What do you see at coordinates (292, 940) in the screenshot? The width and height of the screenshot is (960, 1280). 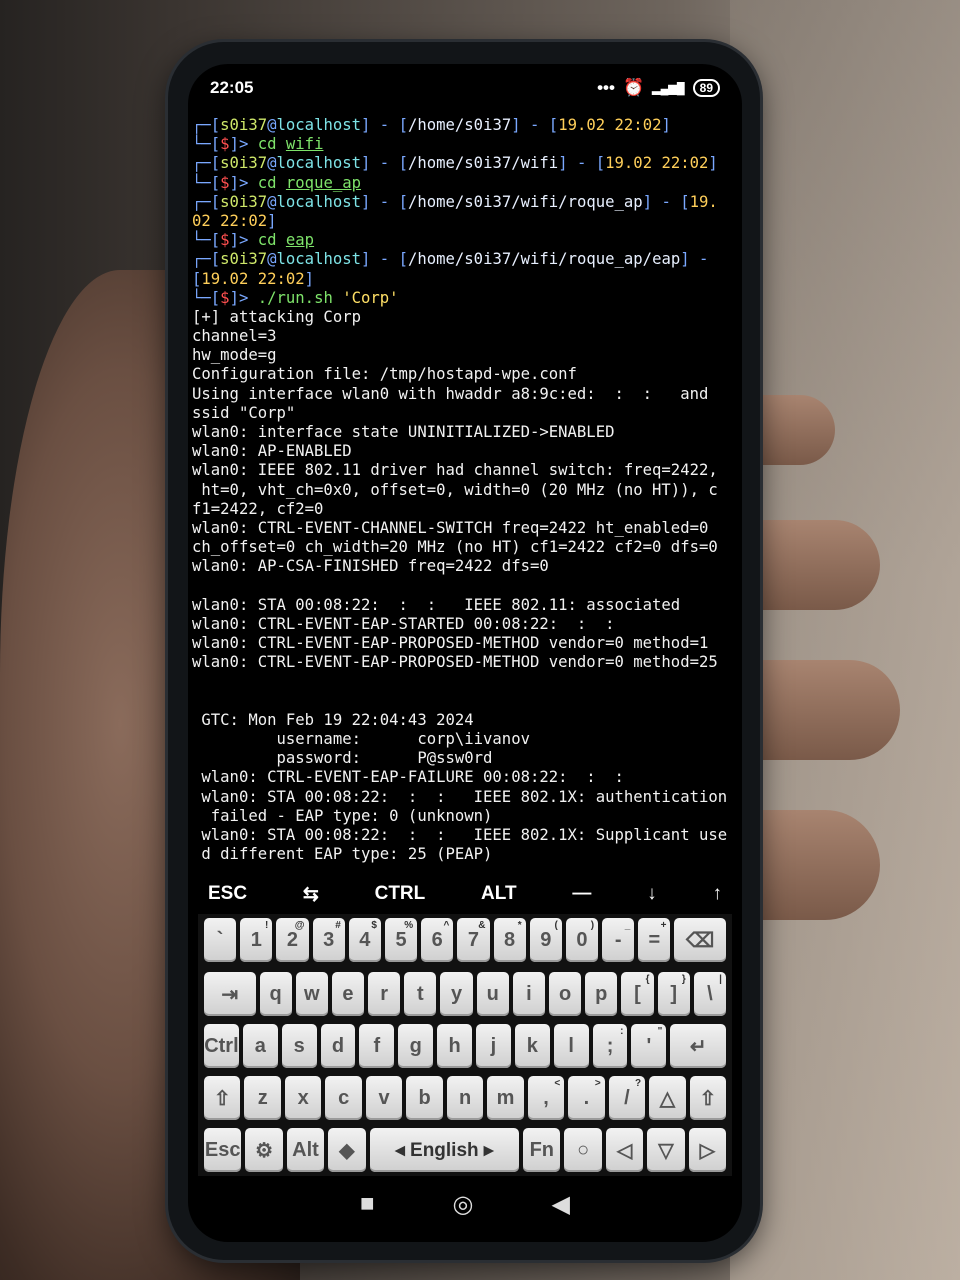 I see `keyboard-key: 2 @` at bounding box center [292, 940].